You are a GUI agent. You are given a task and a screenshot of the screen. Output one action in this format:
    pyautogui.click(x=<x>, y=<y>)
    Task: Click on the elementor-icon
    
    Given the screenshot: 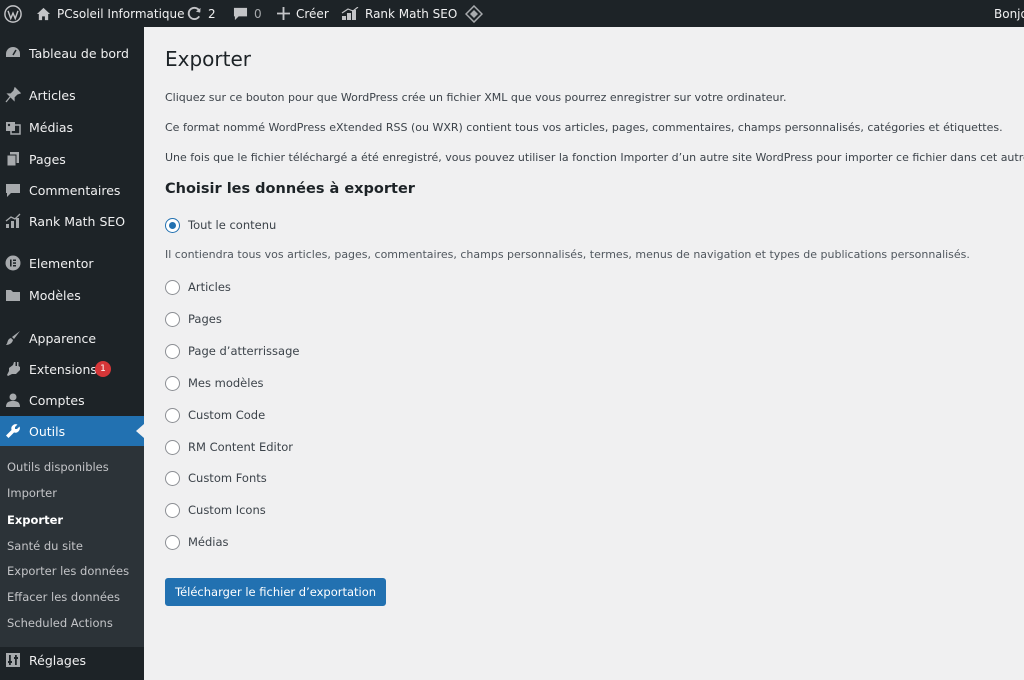 What is the action you would take?
    pyautogui.click(x=13, y=263)
    